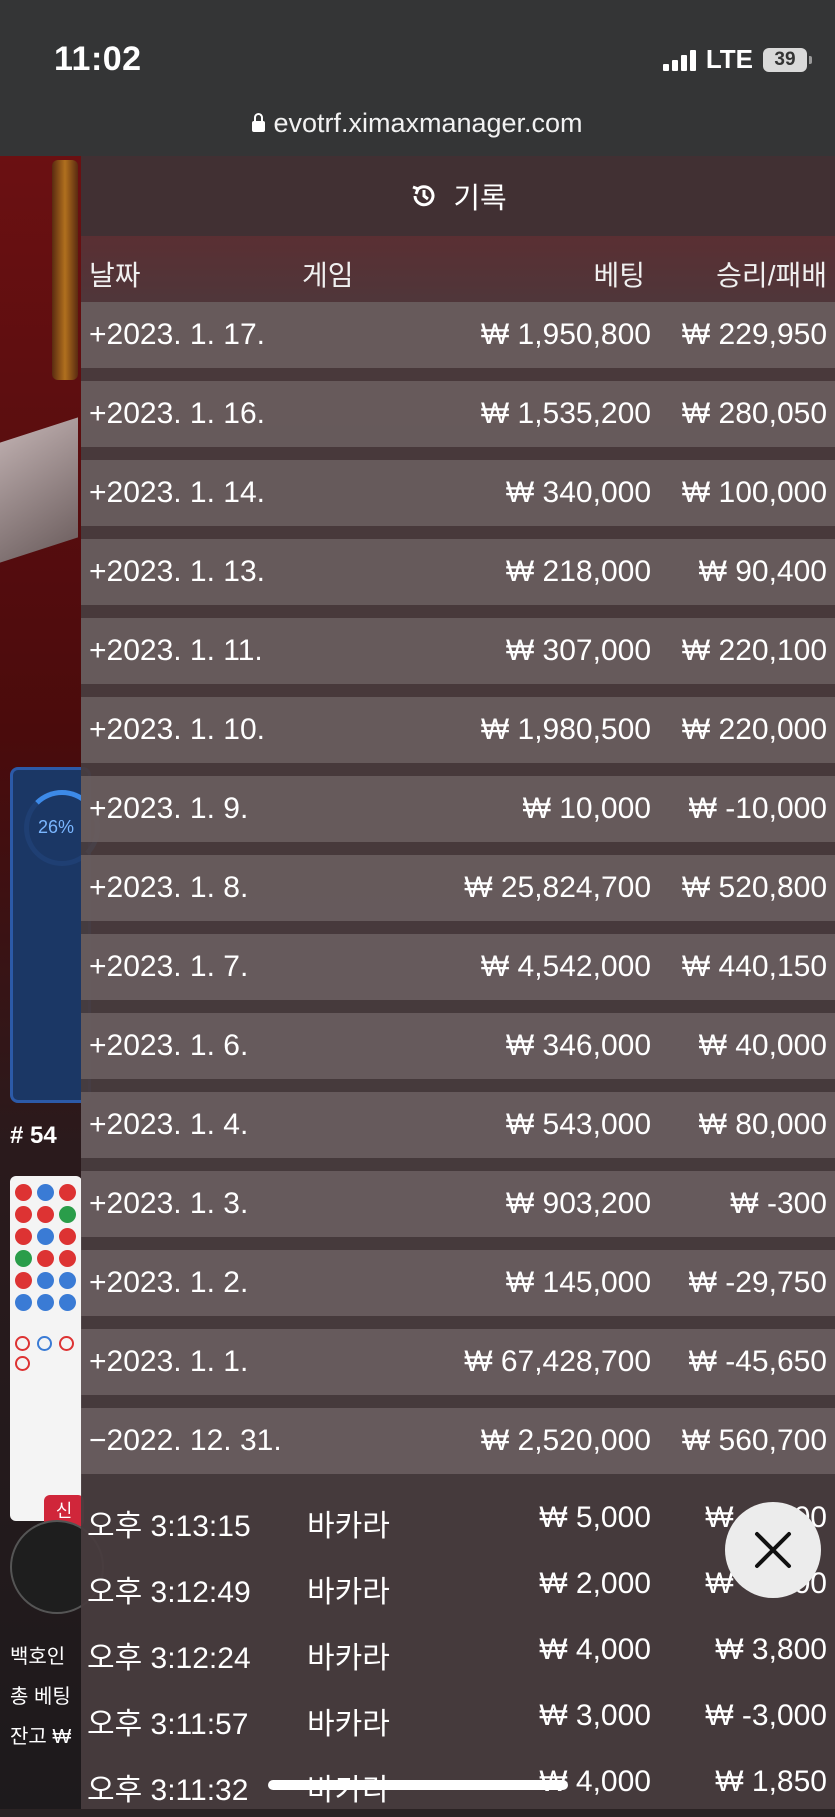 The image size is (835, 1817). What do you see at coordinates (754, 887) in the screenshot?
I see `day-win-loss: ₩ 520,800` at bounding box center [754, 887].